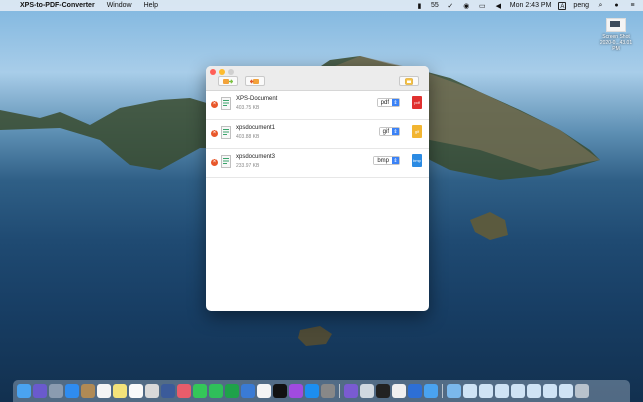 The width and height of the screenshot is (643, 402). I want to click on file-size: 403.88 KB, so click(248, 137).